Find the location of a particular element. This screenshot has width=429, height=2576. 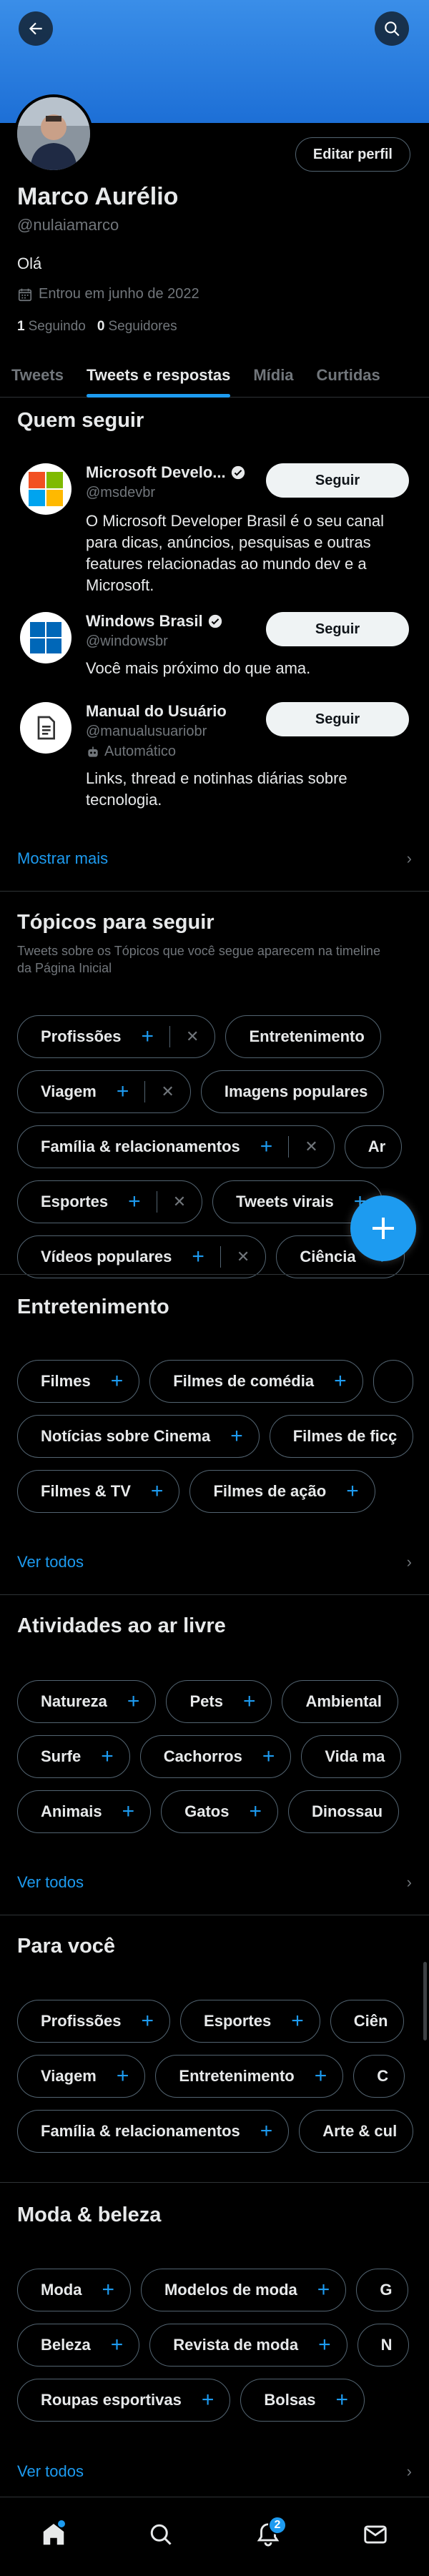

topic-chip: Notícias sobre Cinema + is located at coordinates (138, 1436).